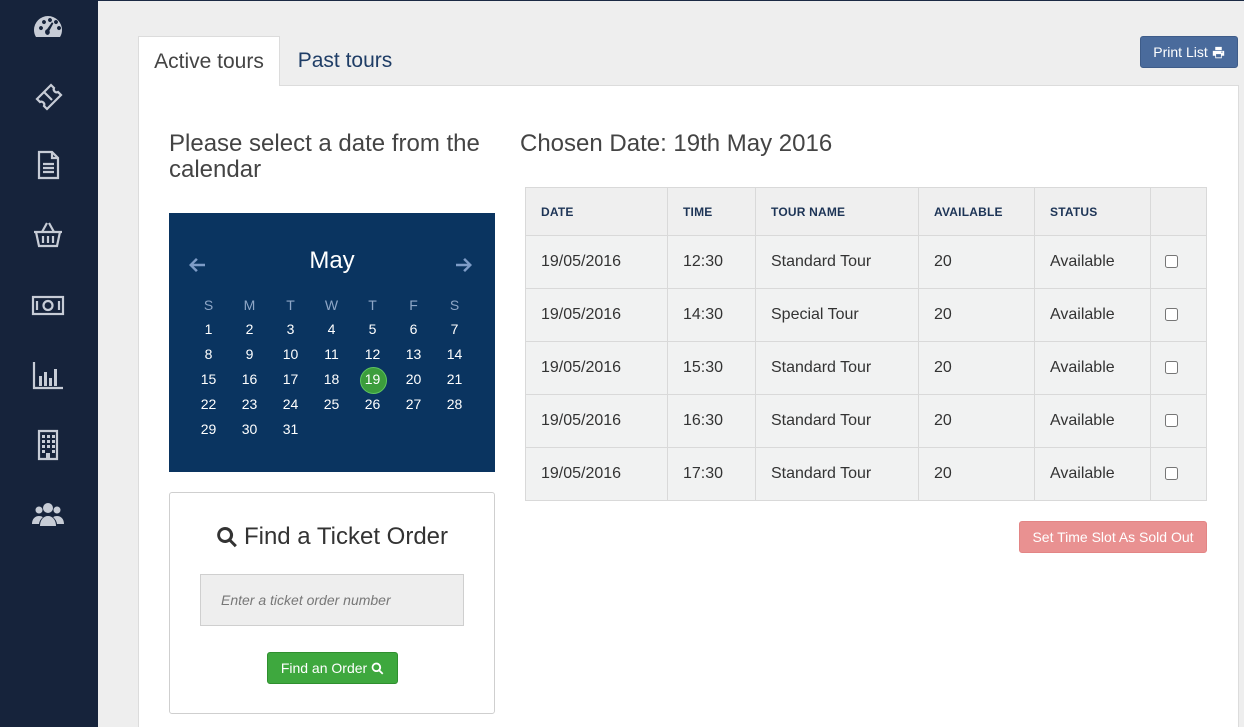  What do you see at coordinates (48, 445) in the screenshot?
I see `building-icon` at bounding box center [48, 445].